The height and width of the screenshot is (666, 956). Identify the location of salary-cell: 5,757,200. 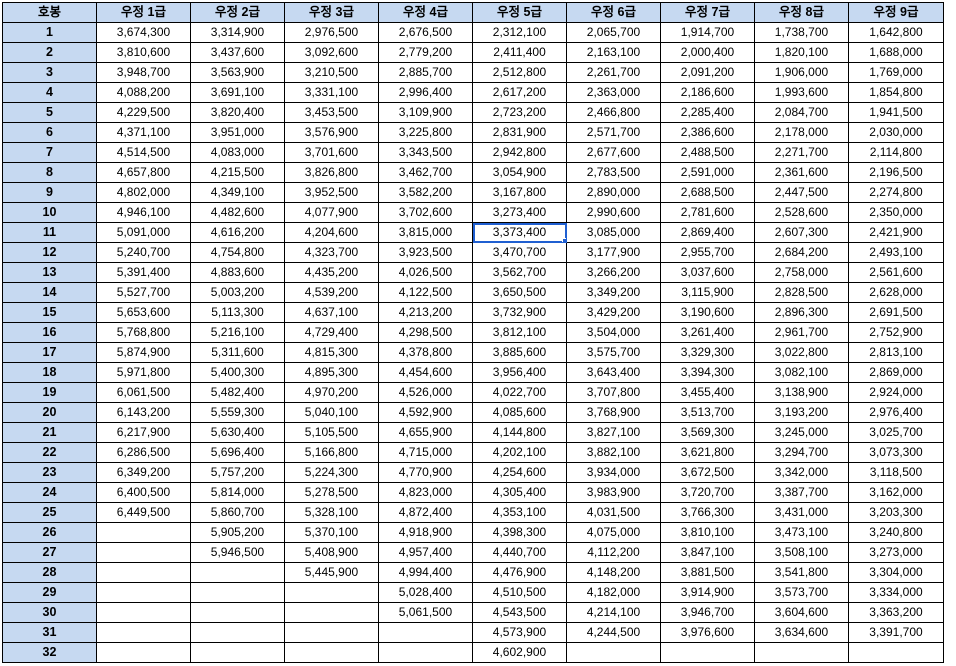
(237, 472).